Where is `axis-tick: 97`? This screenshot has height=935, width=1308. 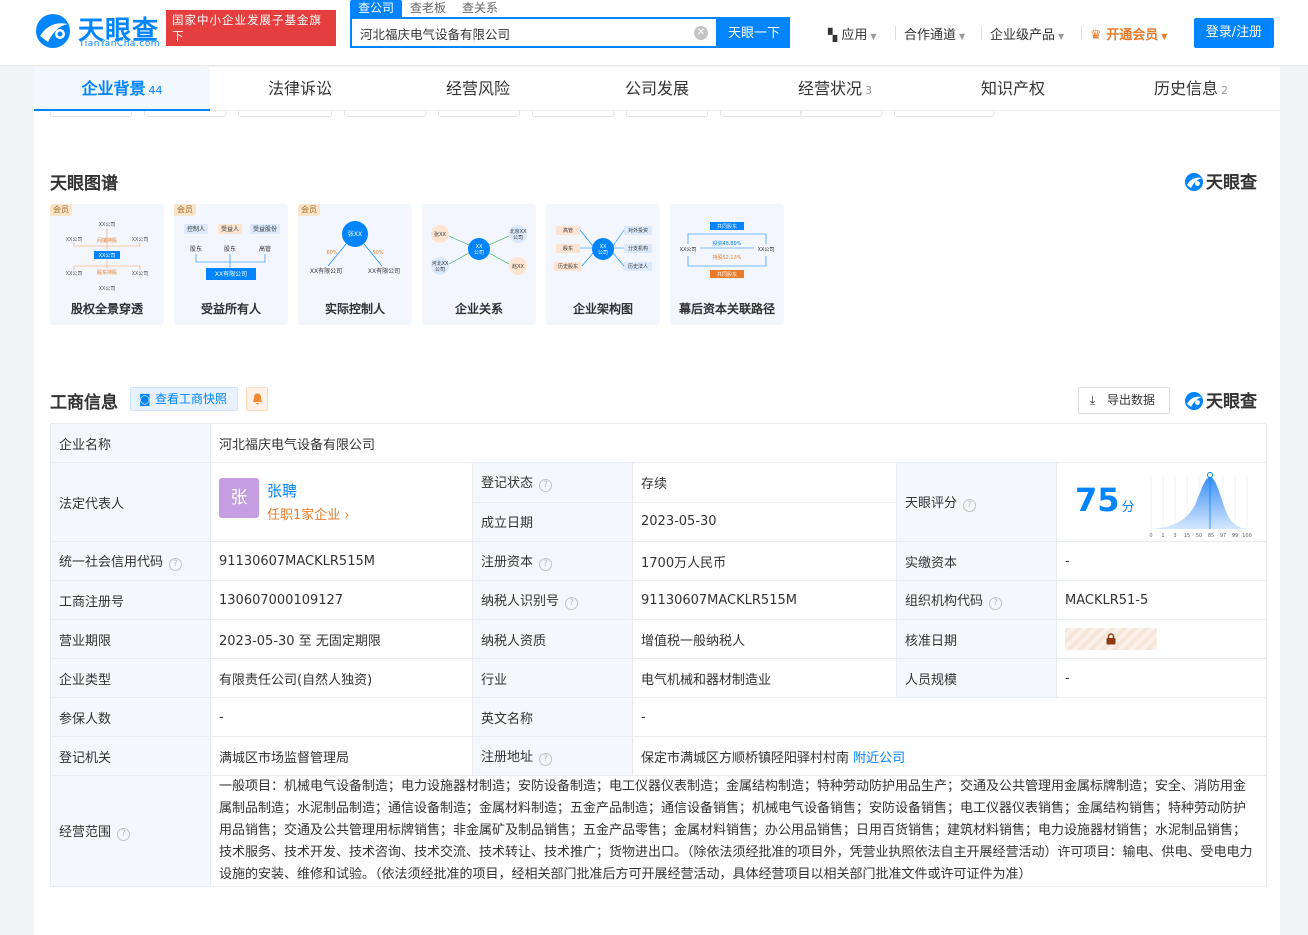 axis-tick: 97 is located at coordinates (1223, 536).